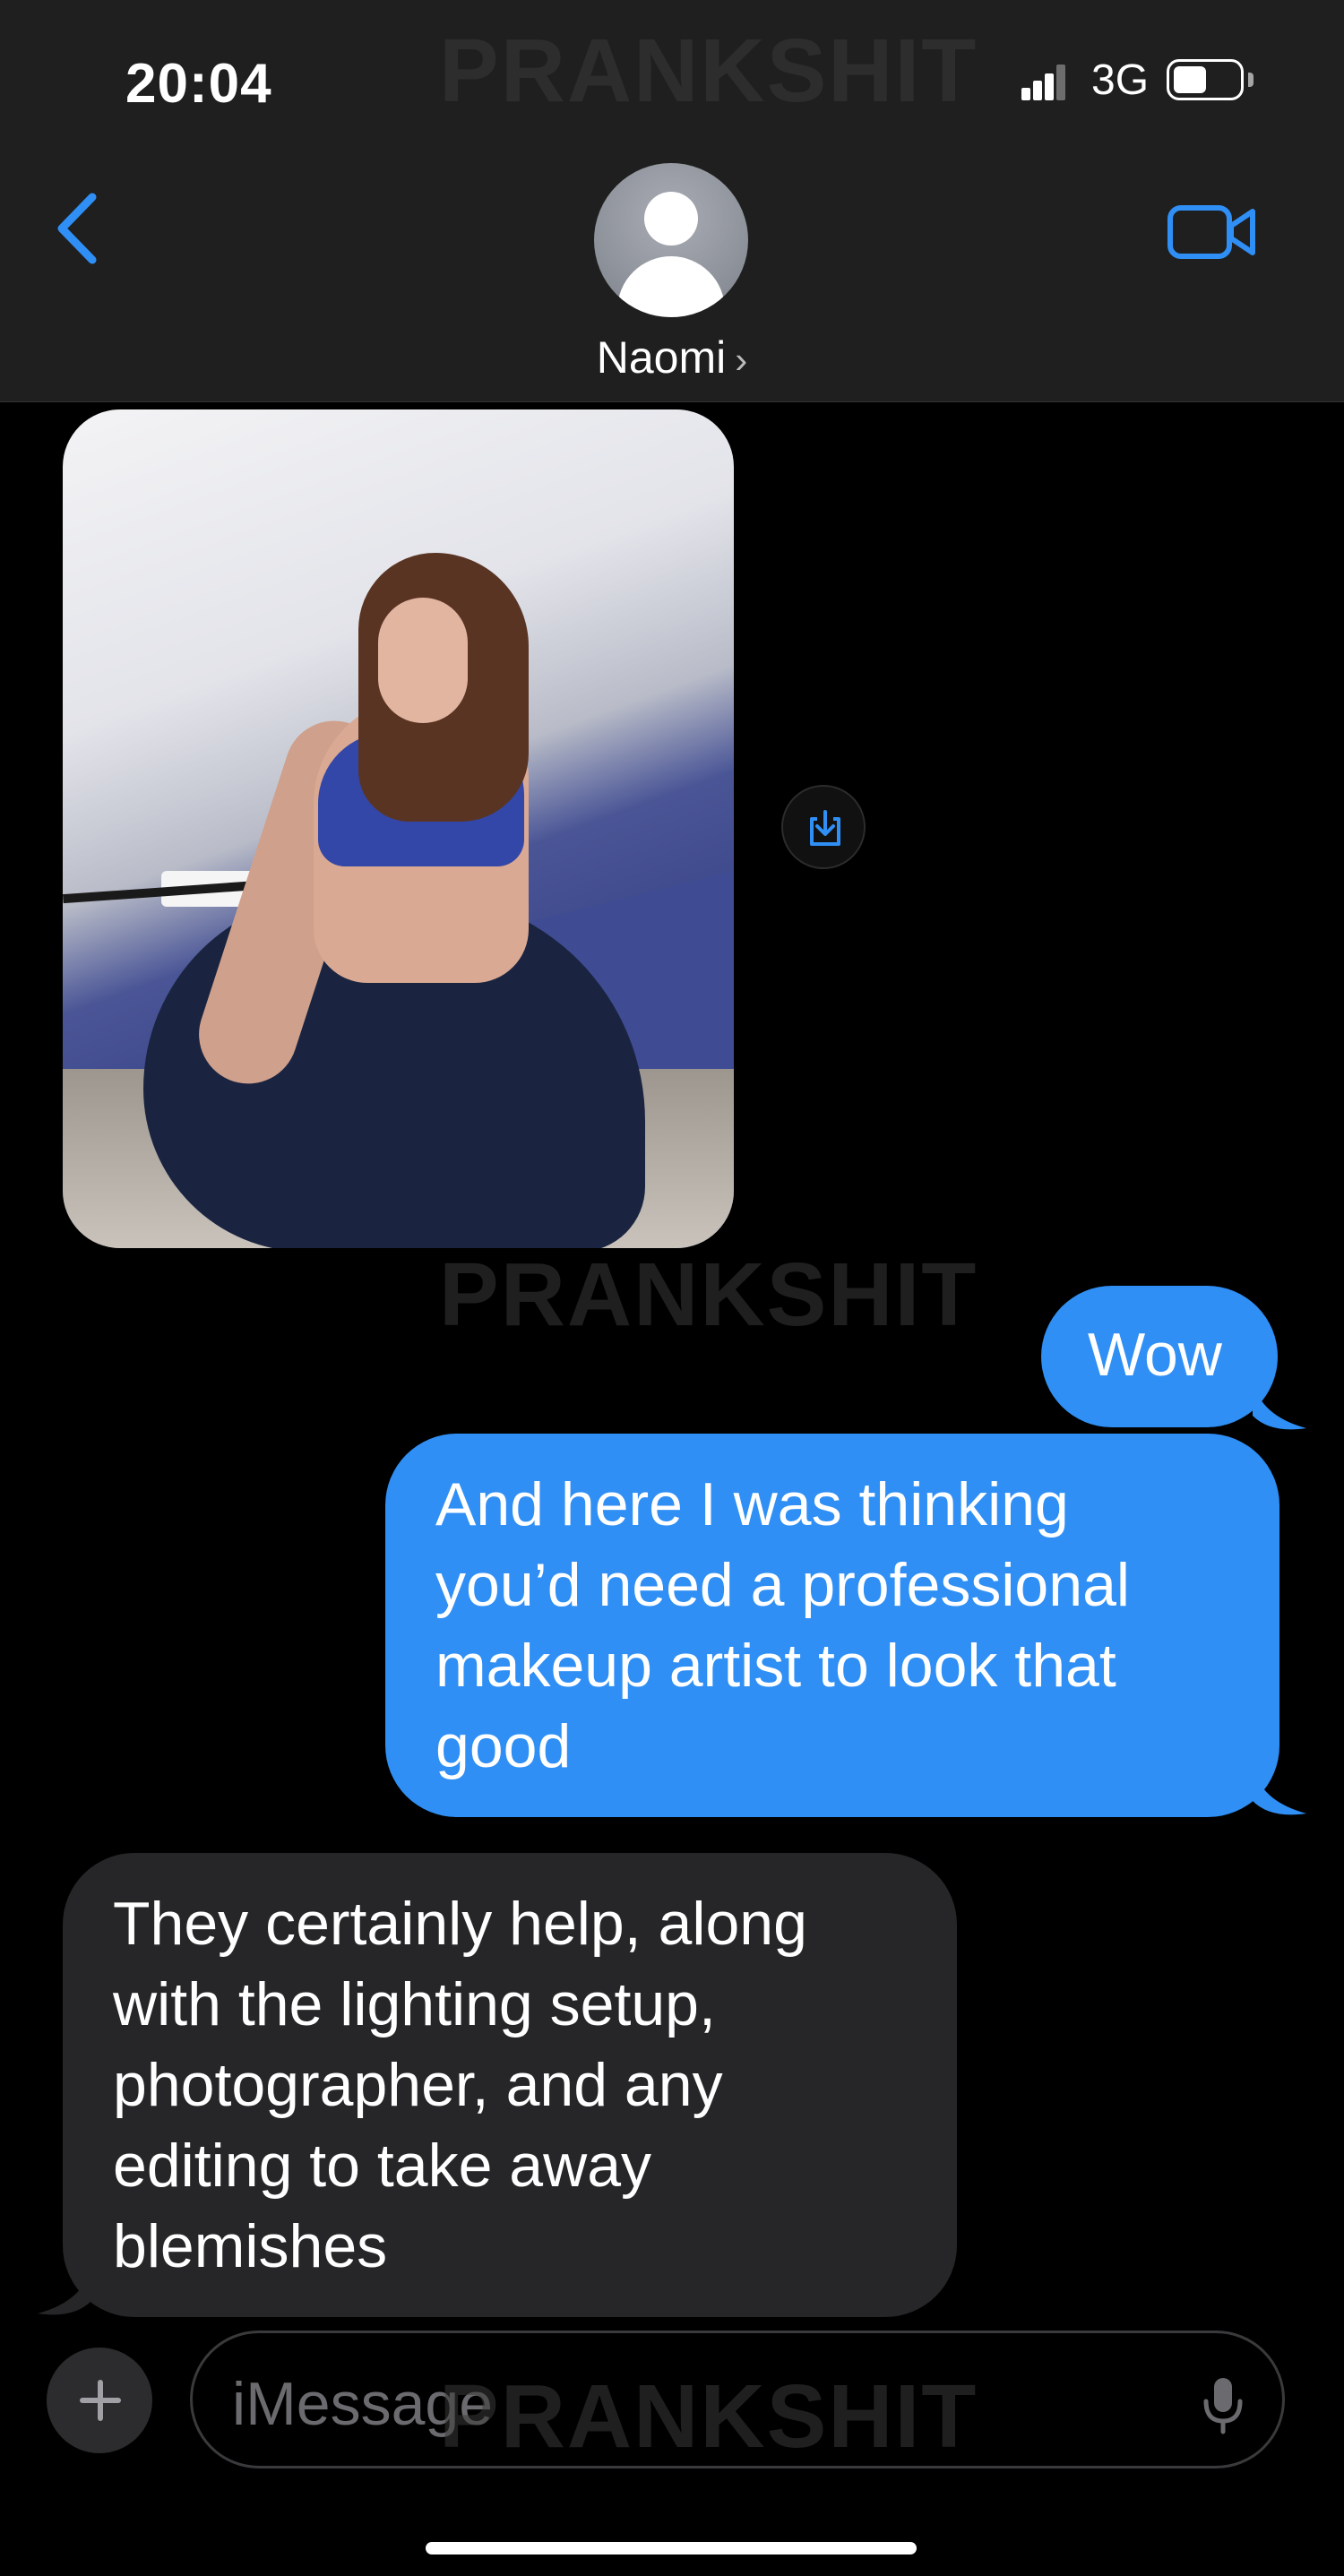  Describe the element at coordinates (76, 229) in the screenshot. I see `back-button` at that location.